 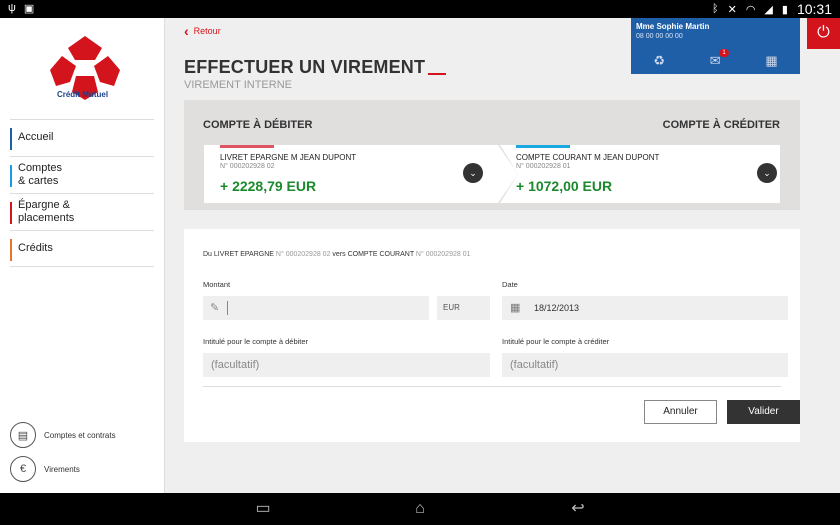 I want to click on page-title: EFFECTUER UN VIREMENT, so click(x=315, y=67).